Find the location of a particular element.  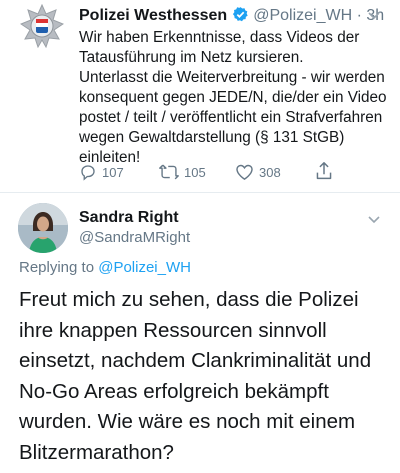

police-star-icon is located at coordinates (42, 26).